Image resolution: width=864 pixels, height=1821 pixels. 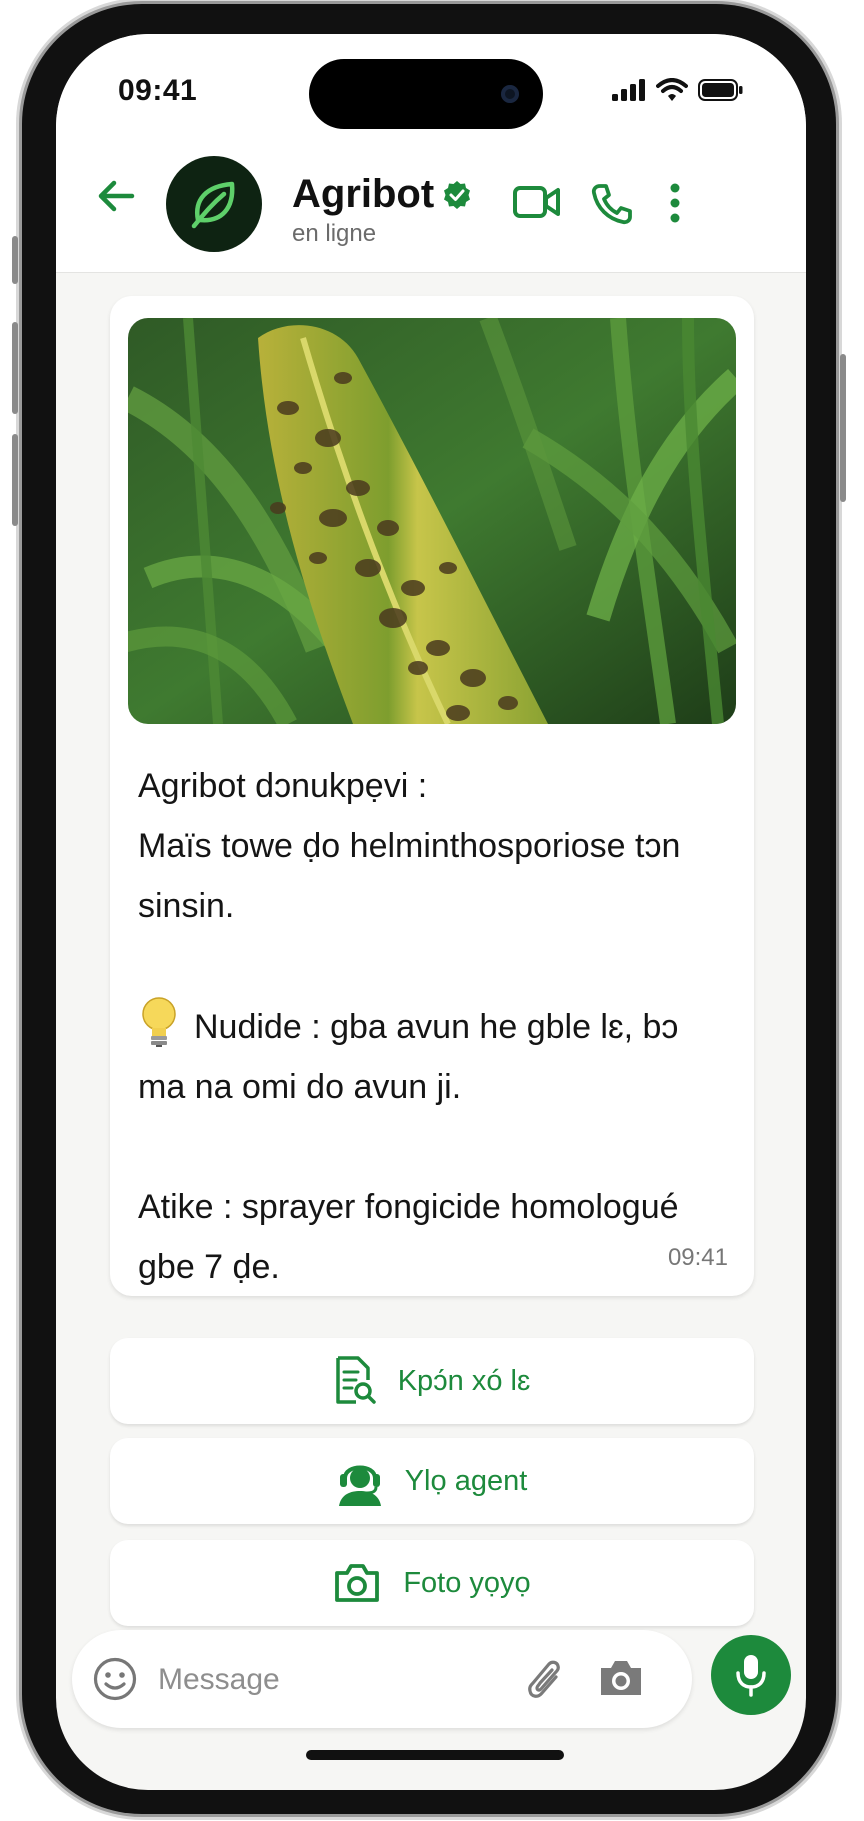 I want to click on contact-name: Agribot, so click(x=363, y=194).